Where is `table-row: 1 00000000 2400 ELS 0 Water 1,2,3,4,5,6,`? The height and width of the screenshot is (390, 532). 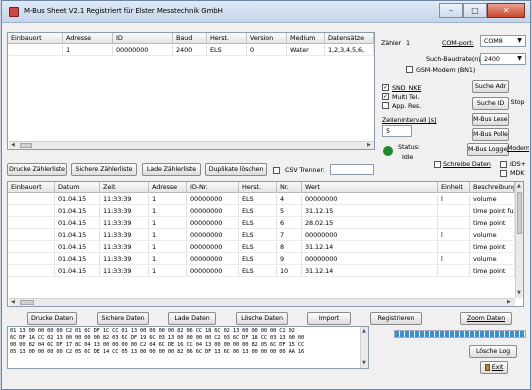 table-row: 1 00000000 2400 ELS 0 Water 1,2,3,4,5,6, is located at coordinates (191, 50).